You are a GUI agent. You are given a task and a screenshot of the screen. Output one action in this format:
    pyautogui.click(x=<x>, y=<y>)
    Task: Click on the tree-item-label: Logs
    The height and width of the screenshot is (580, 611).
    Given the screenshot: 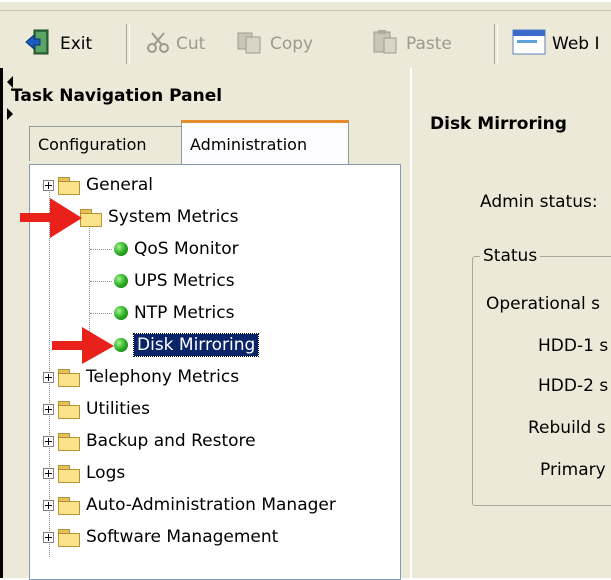 What is the action you would take?
    pyautogui.click(x=106, y=473)
    